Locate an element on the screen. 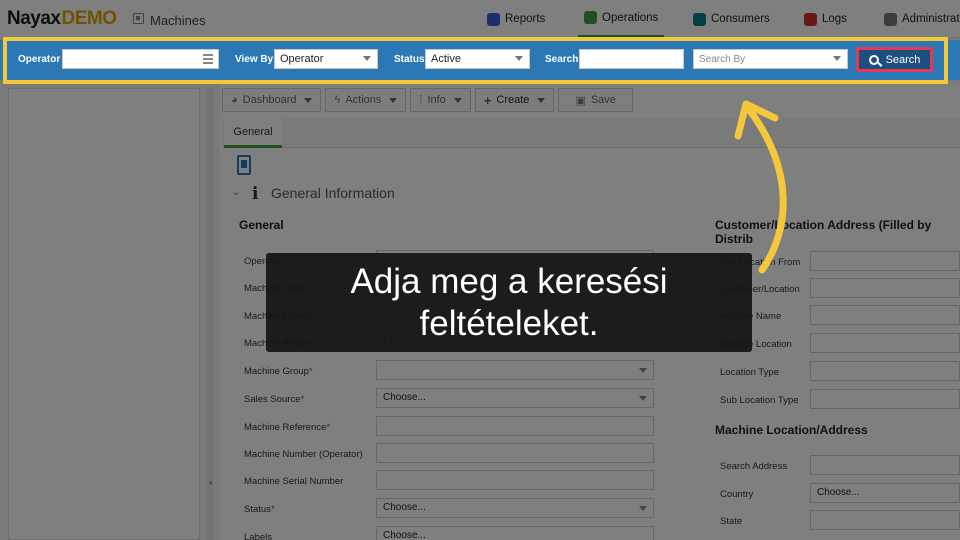 The height and width of the screenshot is (540, 960). view-by-value: Operator is located at coordinates (302, 59).